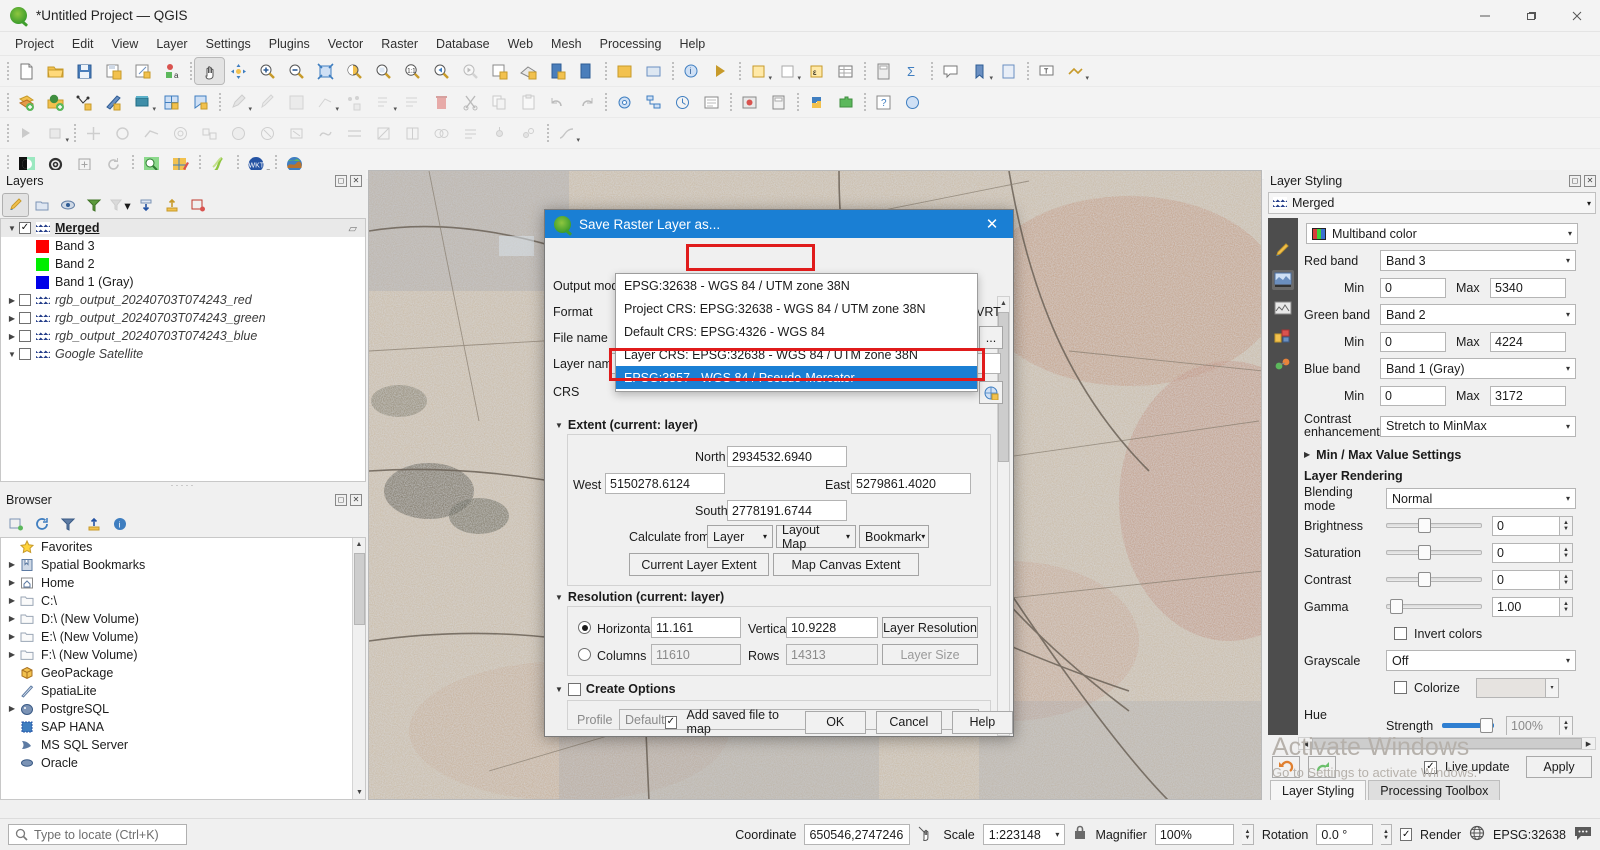 This screenshot has width=1600, height=850. I want to click on add-saved-file-checkbox: ✓, so click(671, 722).